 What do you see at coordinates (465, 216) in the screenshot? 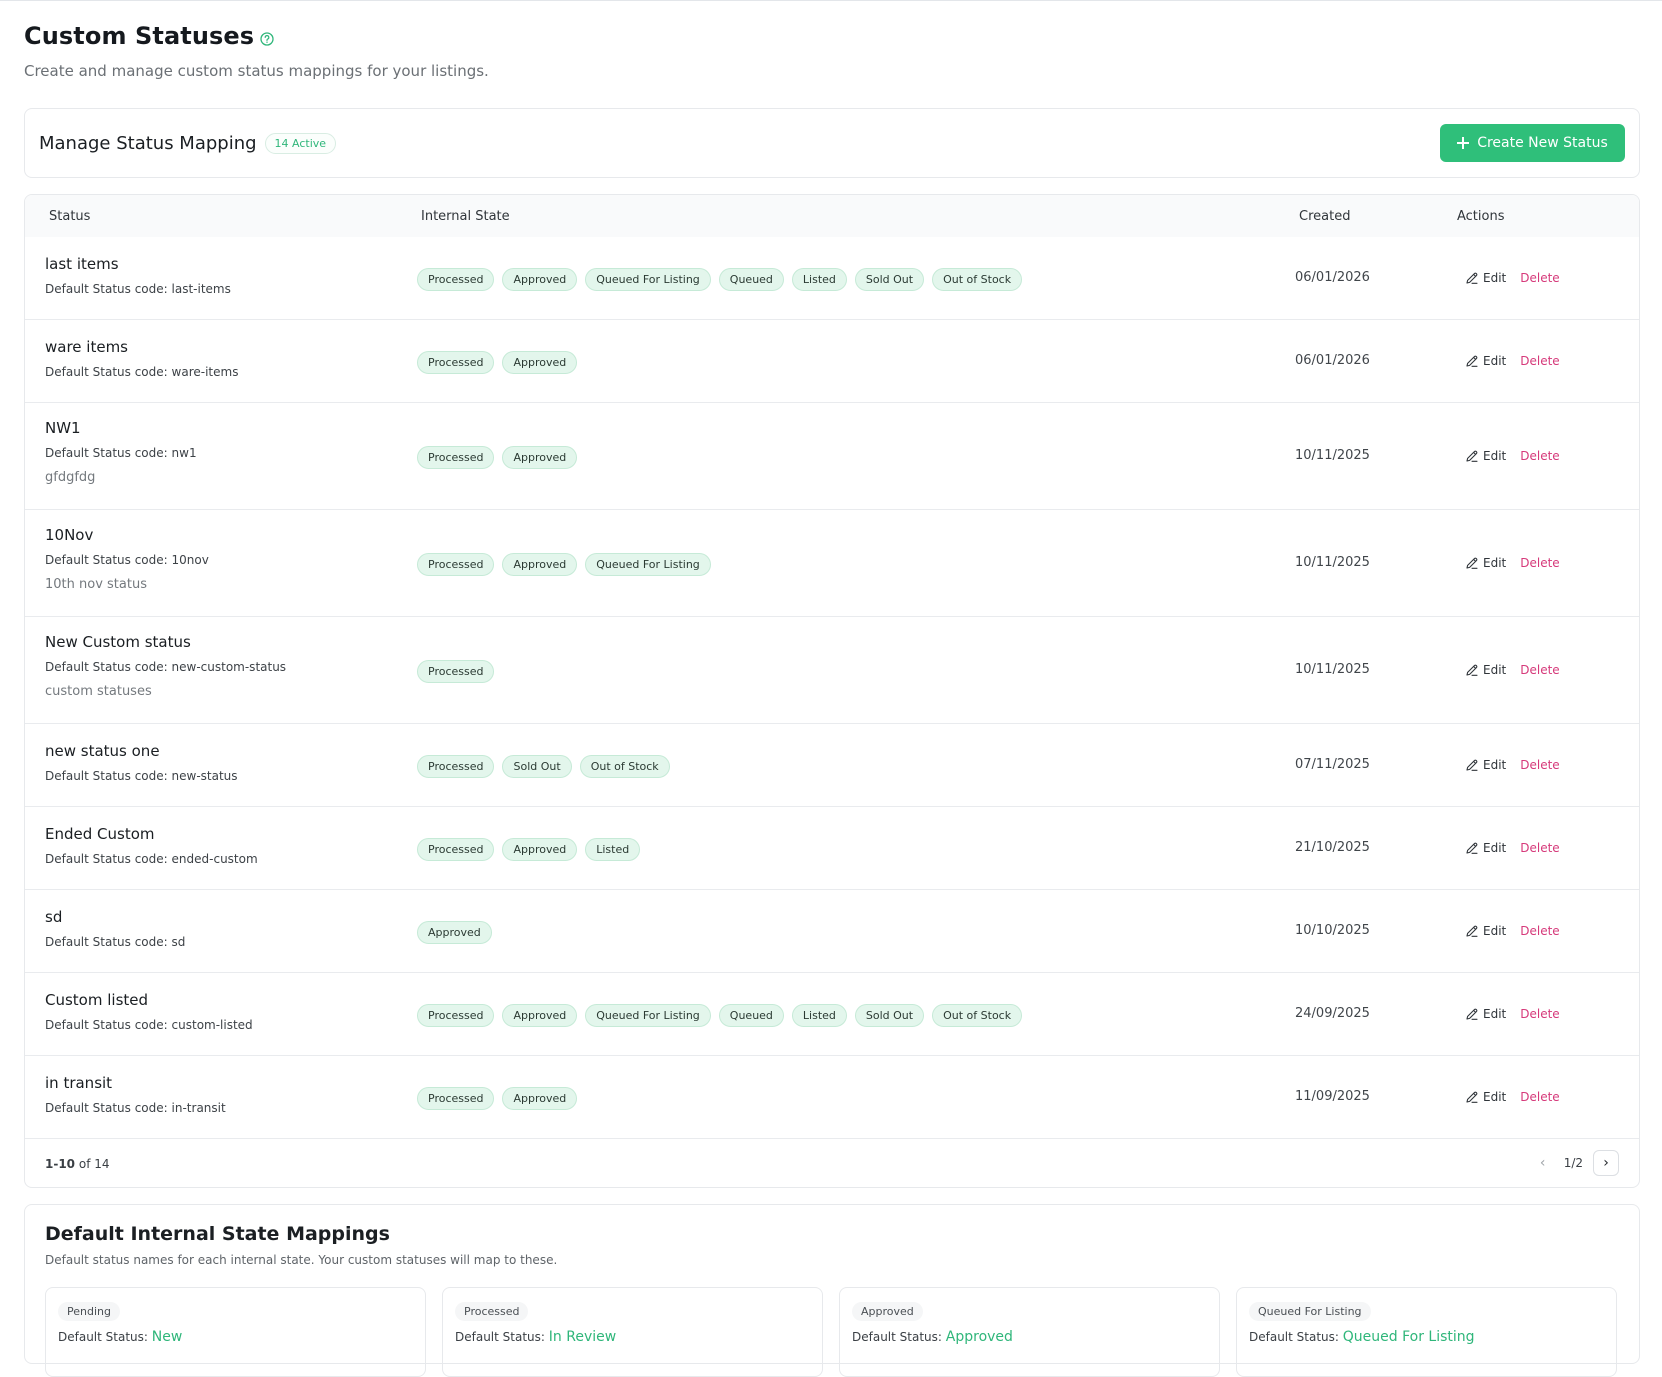
I see `column-header-internal-state: Internal State` at bounding box center [465, 216].